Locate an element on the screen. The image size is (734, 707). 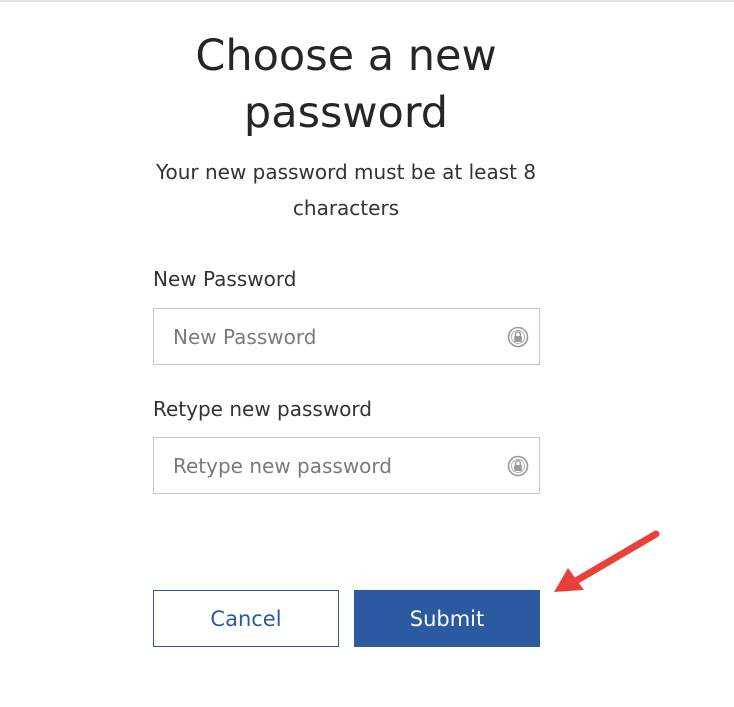
new-password-field-container is located at coordinates (346, 336).